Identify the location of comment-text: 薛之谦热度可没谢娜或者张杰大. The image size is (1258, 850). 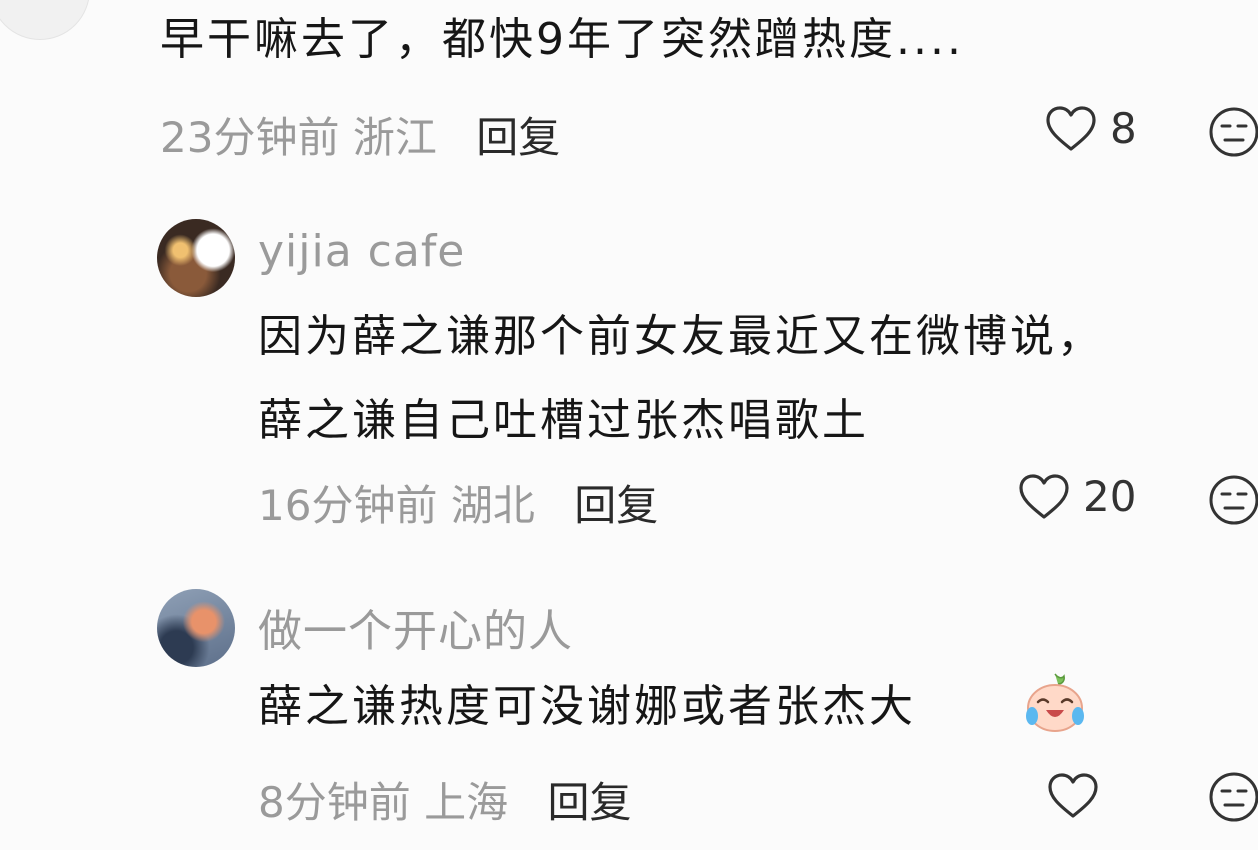
(587, 707).